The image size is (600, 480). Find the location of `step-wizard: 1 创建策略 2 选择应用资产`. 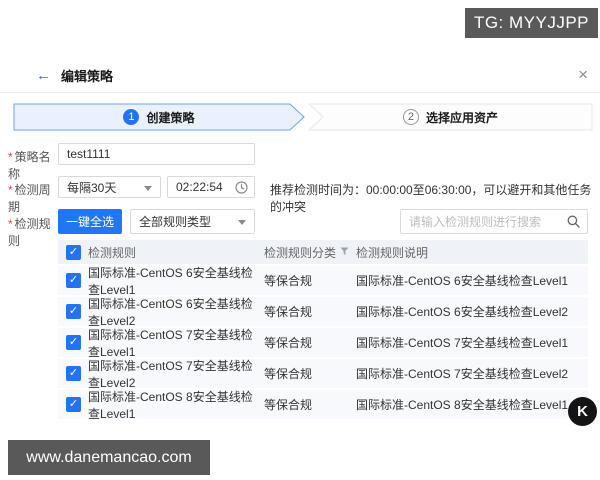

step-wizard: 1 创建策略 2 选择应用资产 is located at coordinates (303, 117).